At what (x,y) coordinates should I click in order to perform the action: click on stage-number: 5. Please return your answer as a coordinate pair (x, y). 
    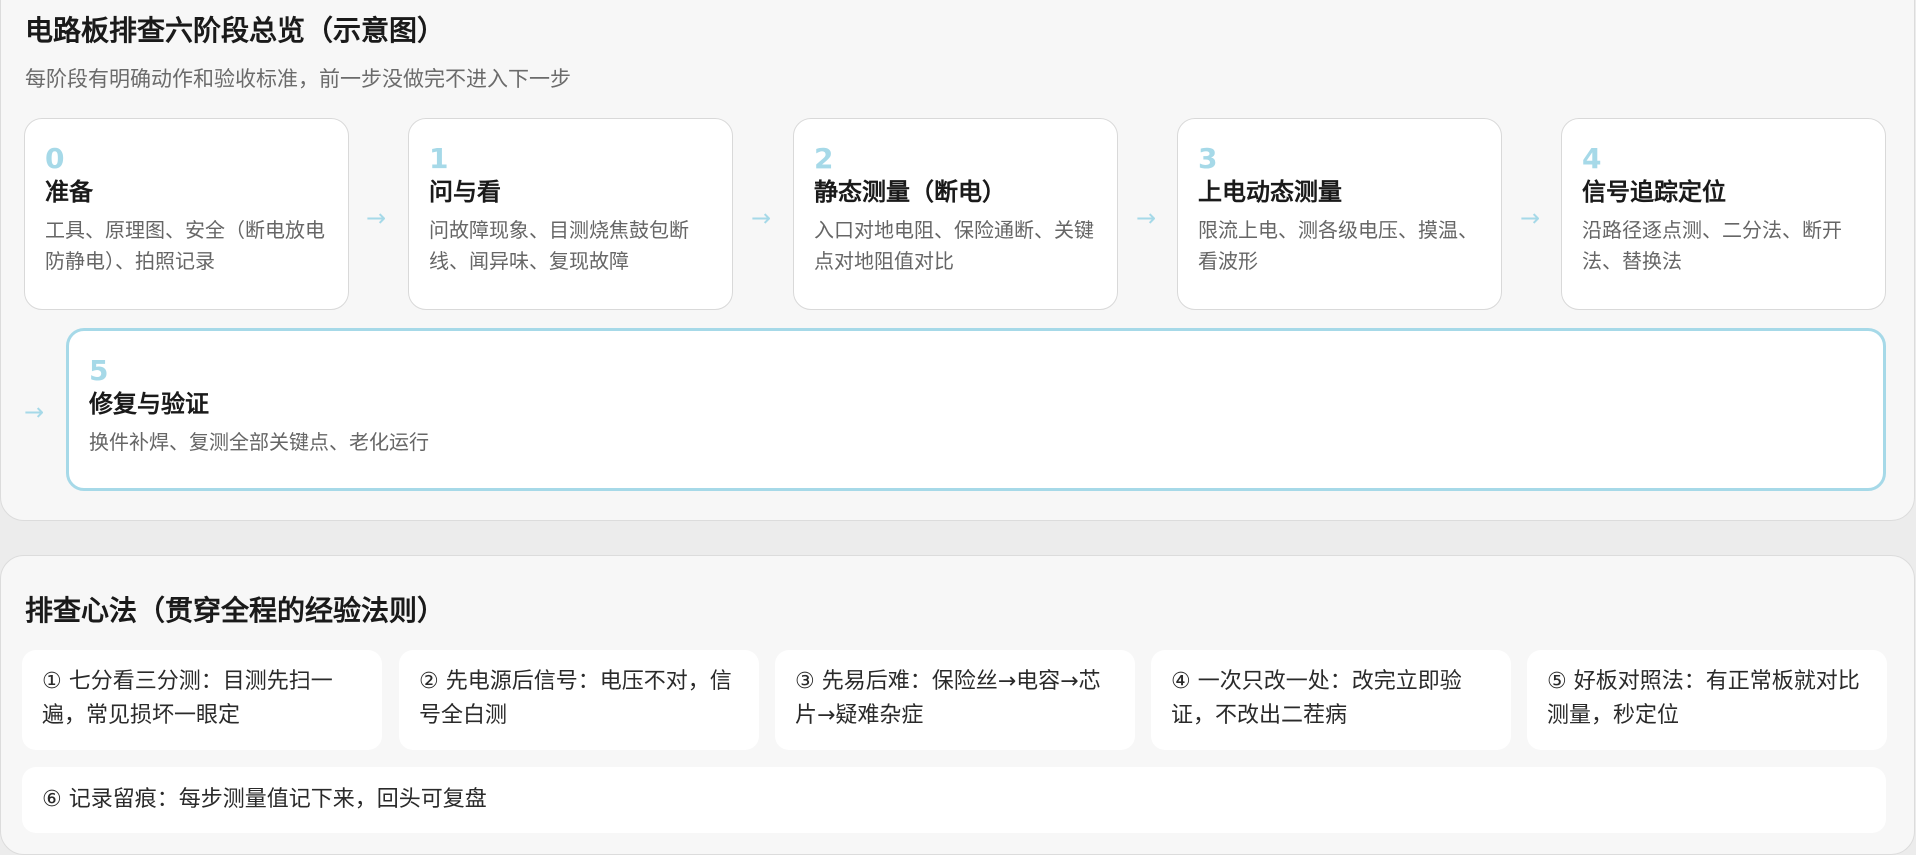
    Looking at the image, I should click on (99, 370).